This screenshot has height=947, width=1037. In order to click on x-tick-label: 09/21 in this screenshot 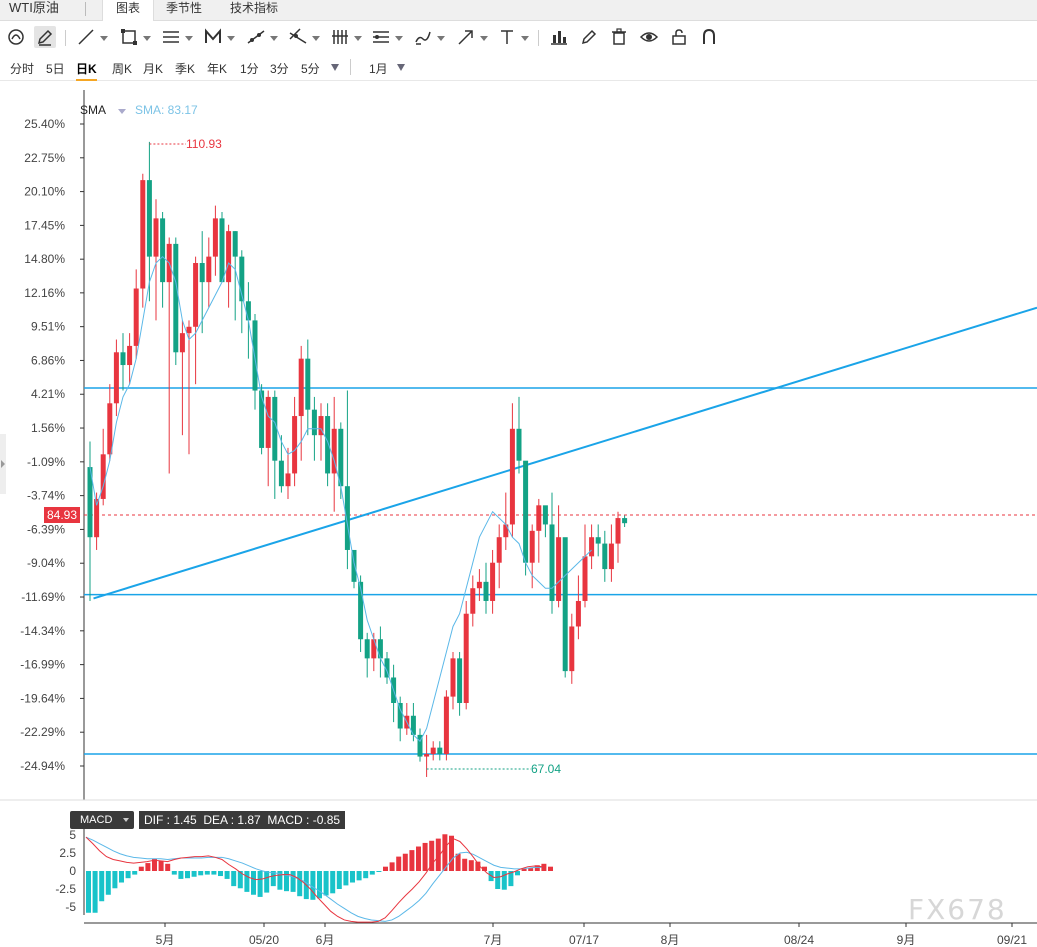, I will do `click(1012, 940)`.